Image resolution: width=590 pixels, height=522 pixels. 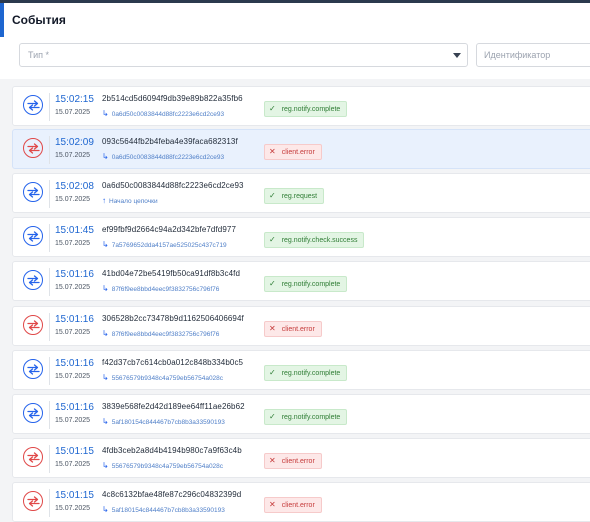 I want to click on event-time: 15:01:45, so click(x=74, y=230).